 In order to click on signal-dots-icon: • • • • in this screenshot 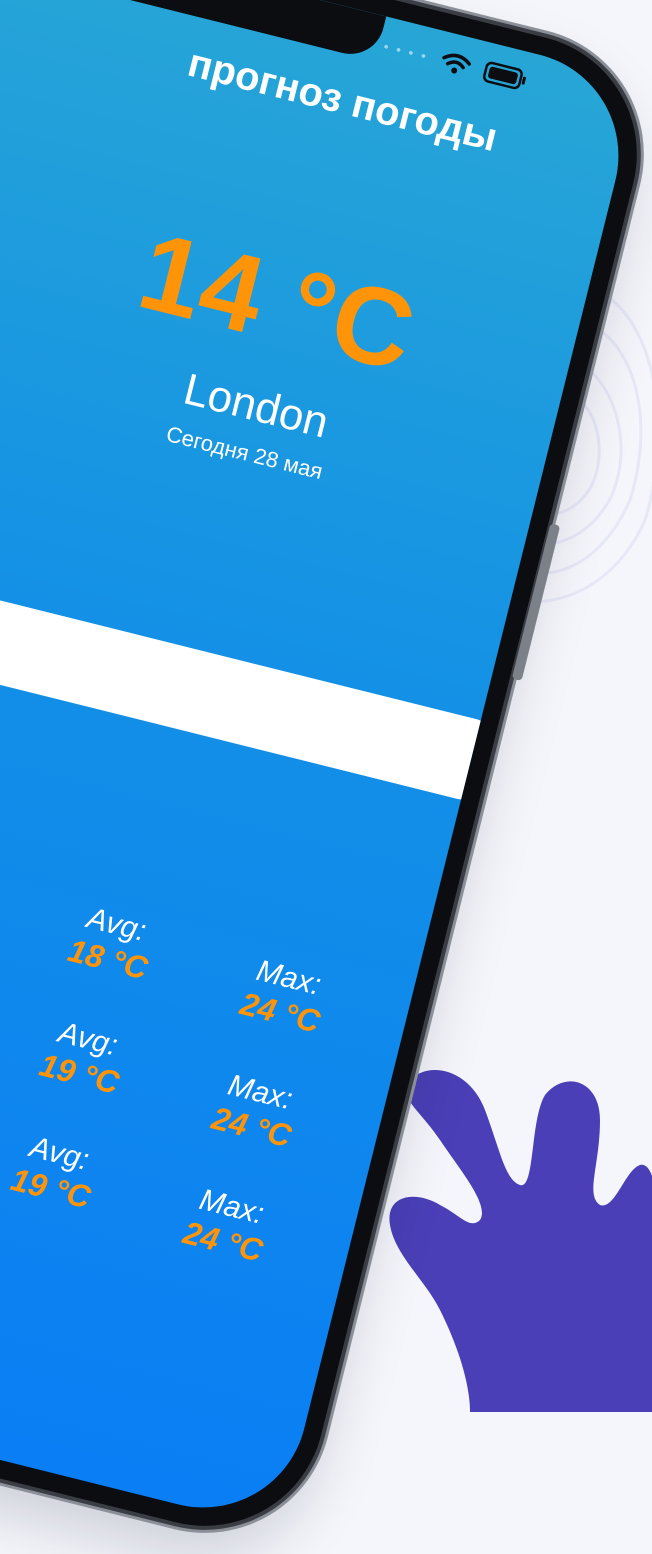, I will do `click(405, 51)`.